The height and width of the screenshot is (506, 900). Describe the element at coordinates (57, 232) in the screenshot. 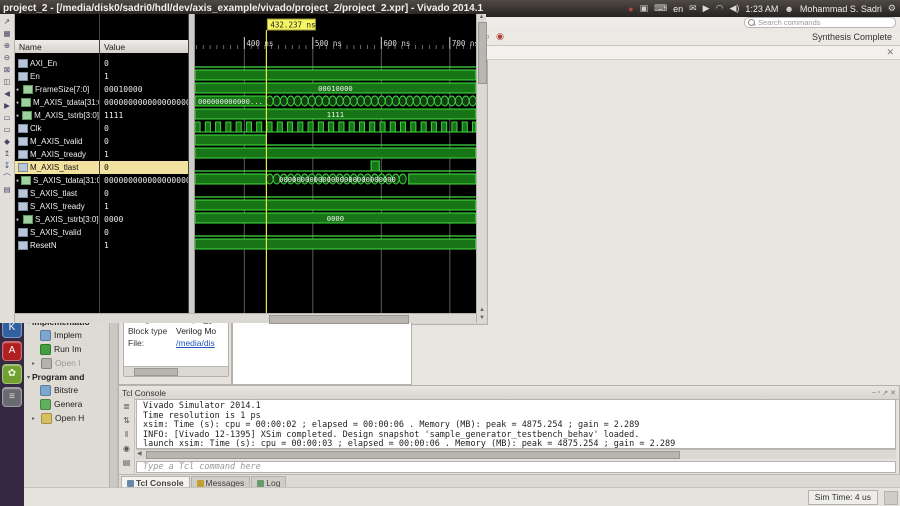

I see `wave-signal-name: S_AXIS_tvalid` at that location.